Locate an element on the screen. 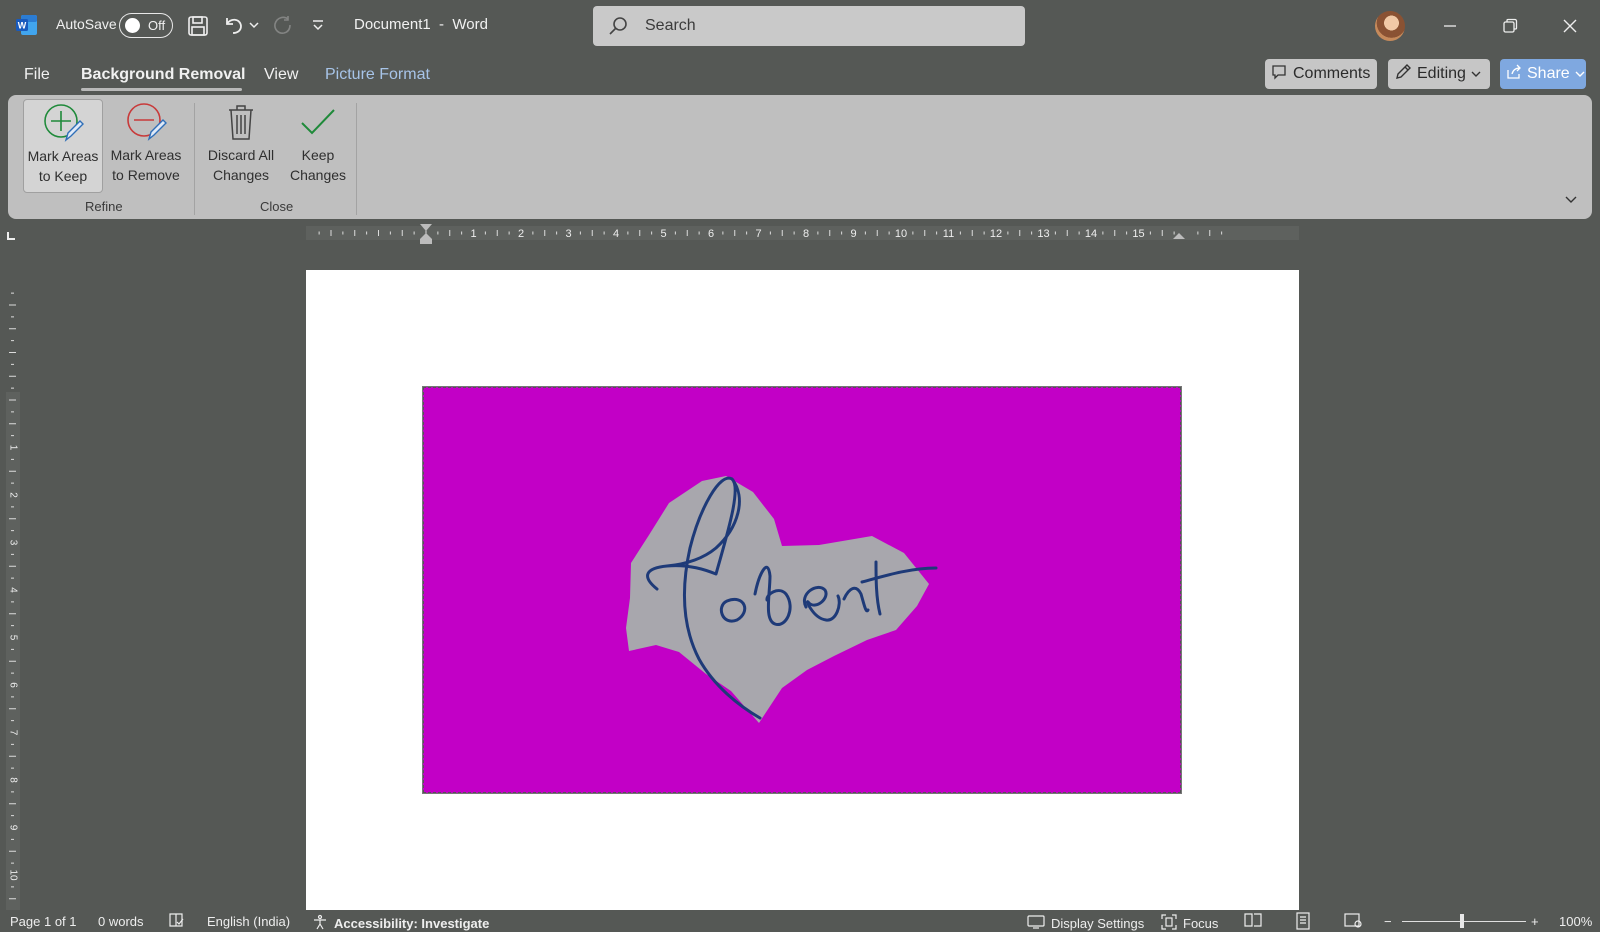 This screenshot has width=1600, height=932. trash-icon is located at coordinates (241, 122).